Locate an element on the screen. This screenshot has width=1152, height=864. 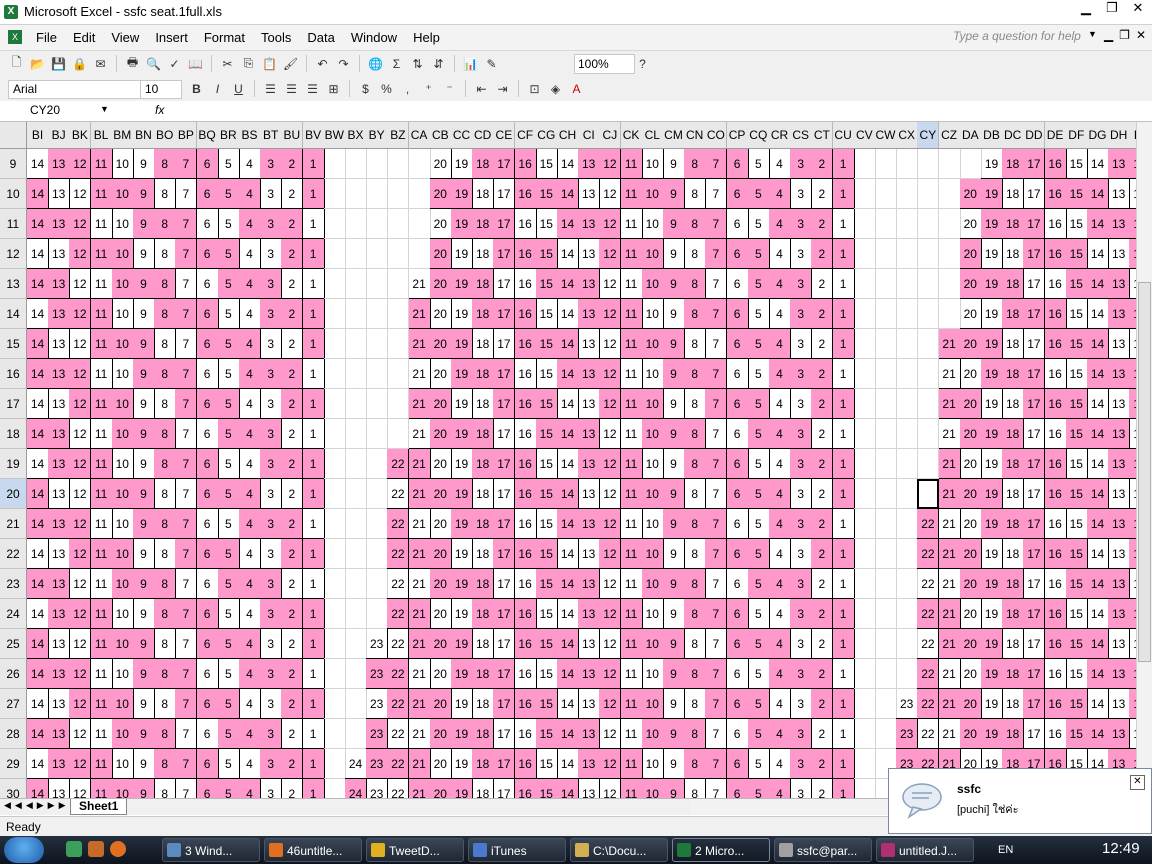
grid-cell: 11 is located at coordinates (101, 404).